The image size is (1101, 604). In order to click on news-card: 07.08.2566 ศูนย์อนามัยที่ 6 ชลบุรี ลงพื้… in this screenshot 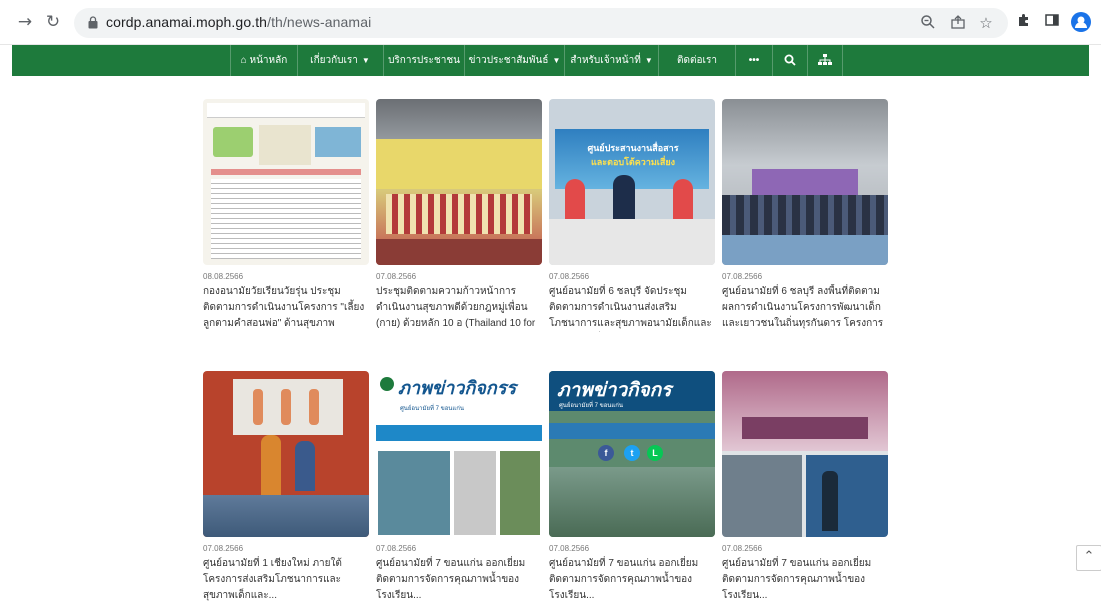, I will do `click(805, 215)`.